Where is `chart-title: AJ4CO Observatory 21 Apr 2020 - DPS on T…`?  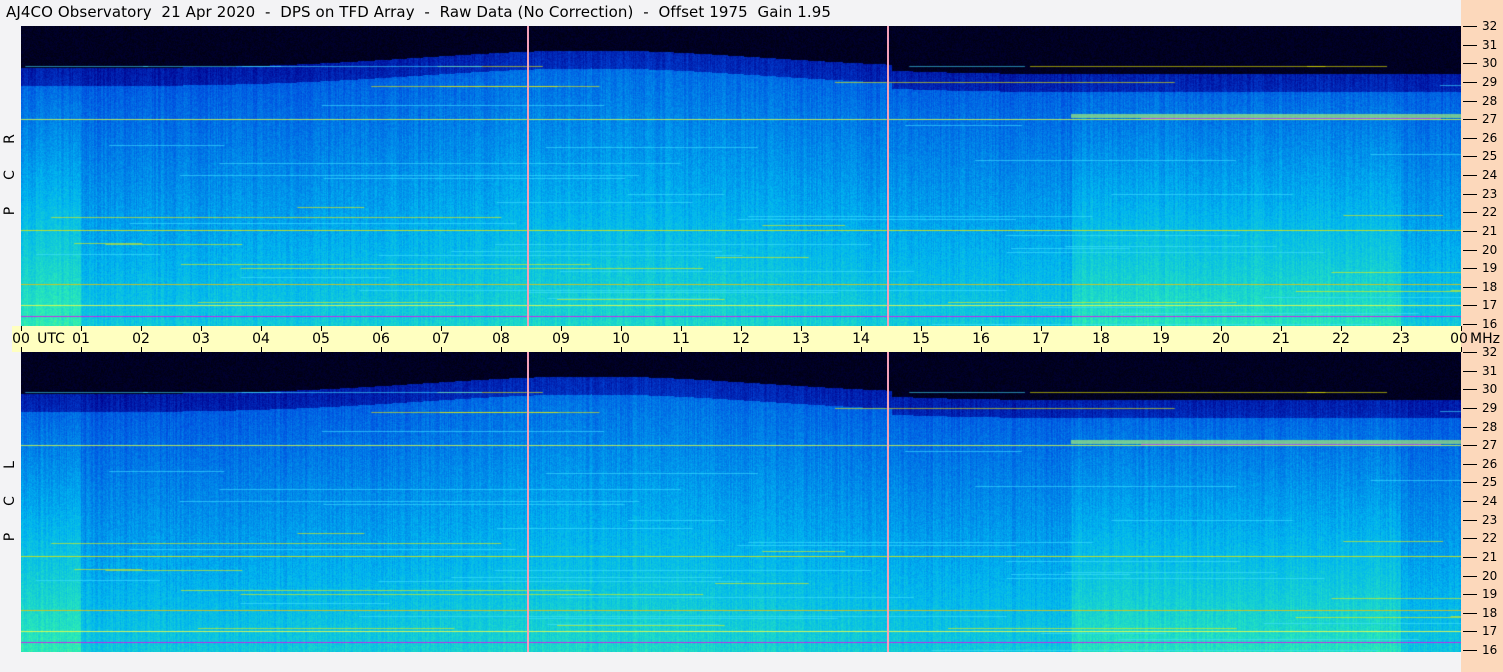
chart-title: AJ4CO Observatory 21 Apr 2020 - DPS on T… is located at coordinates (419, 12).